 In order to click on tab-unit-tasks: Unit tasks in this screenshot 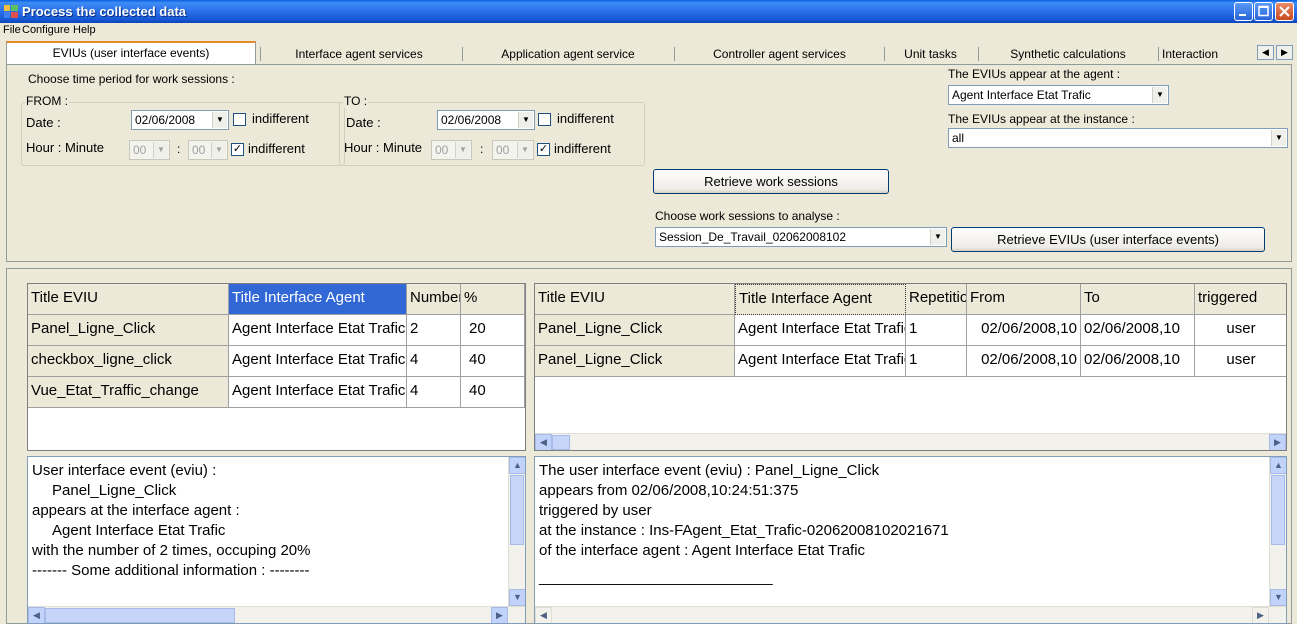, I will do `click(930, 54)`.